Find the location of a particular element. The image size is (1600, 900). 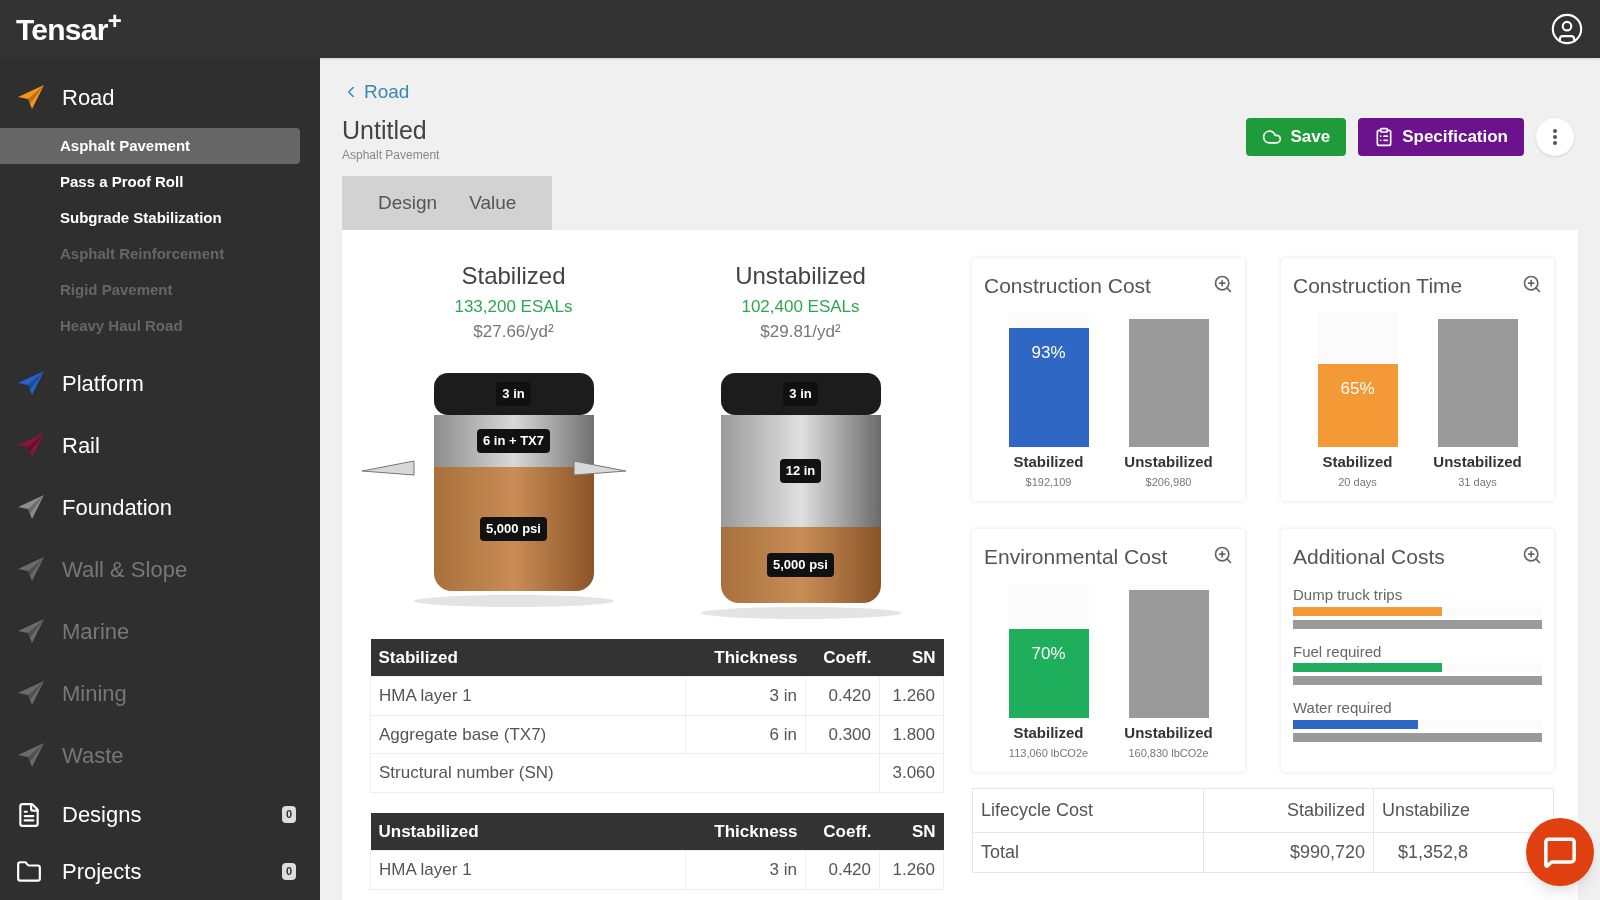

layer-label: 12 in is located at coordinates (800, 471).